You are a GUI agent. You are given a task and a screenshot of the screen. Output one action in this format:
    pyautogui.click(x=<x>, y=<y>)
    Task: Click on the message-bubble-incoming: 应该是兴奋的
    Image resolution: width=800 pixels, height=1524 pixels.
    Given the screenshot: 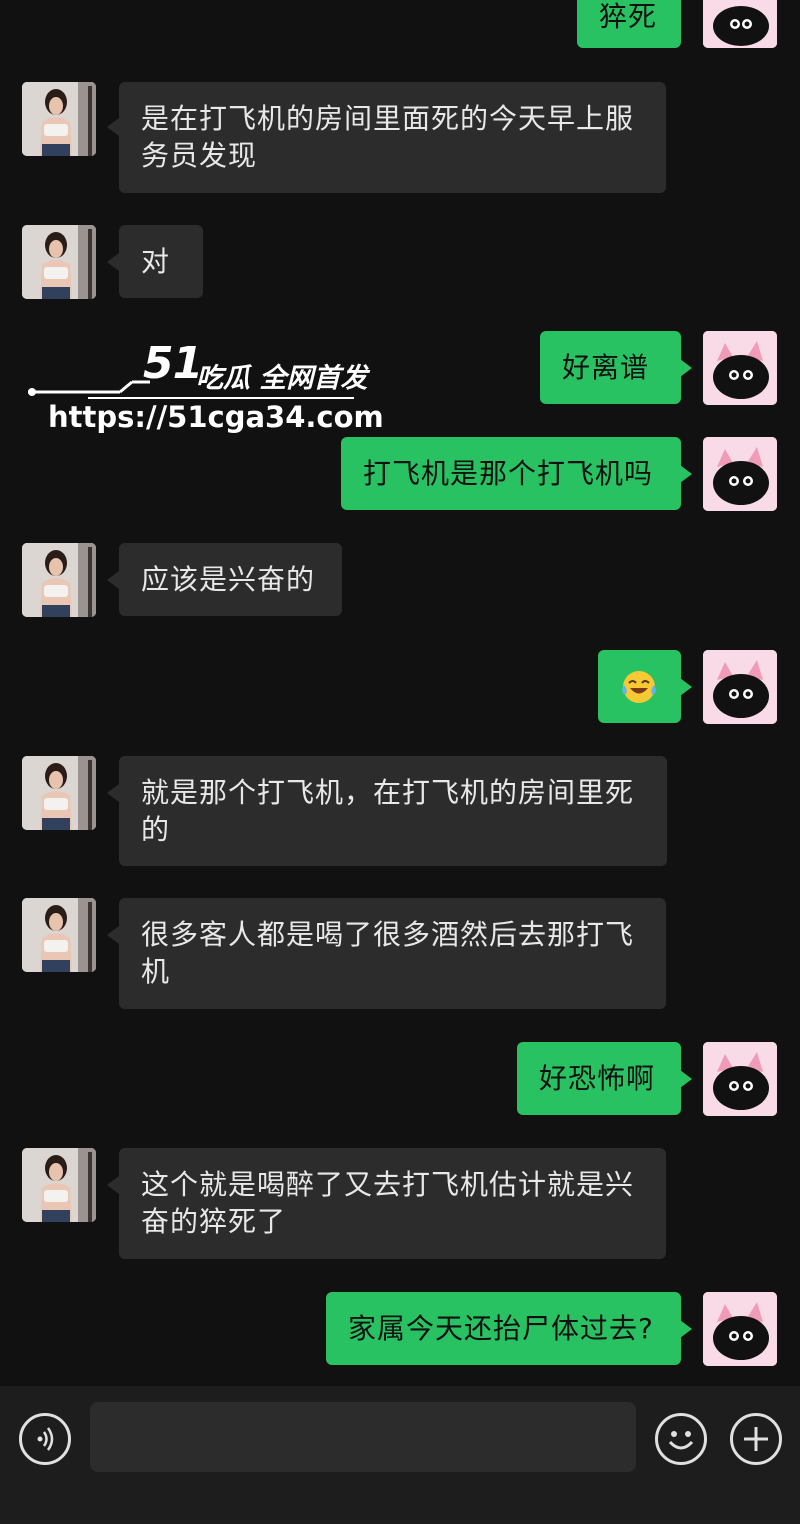 What is the action you would take?
    pyautogui.click(x=230, y=579)
    